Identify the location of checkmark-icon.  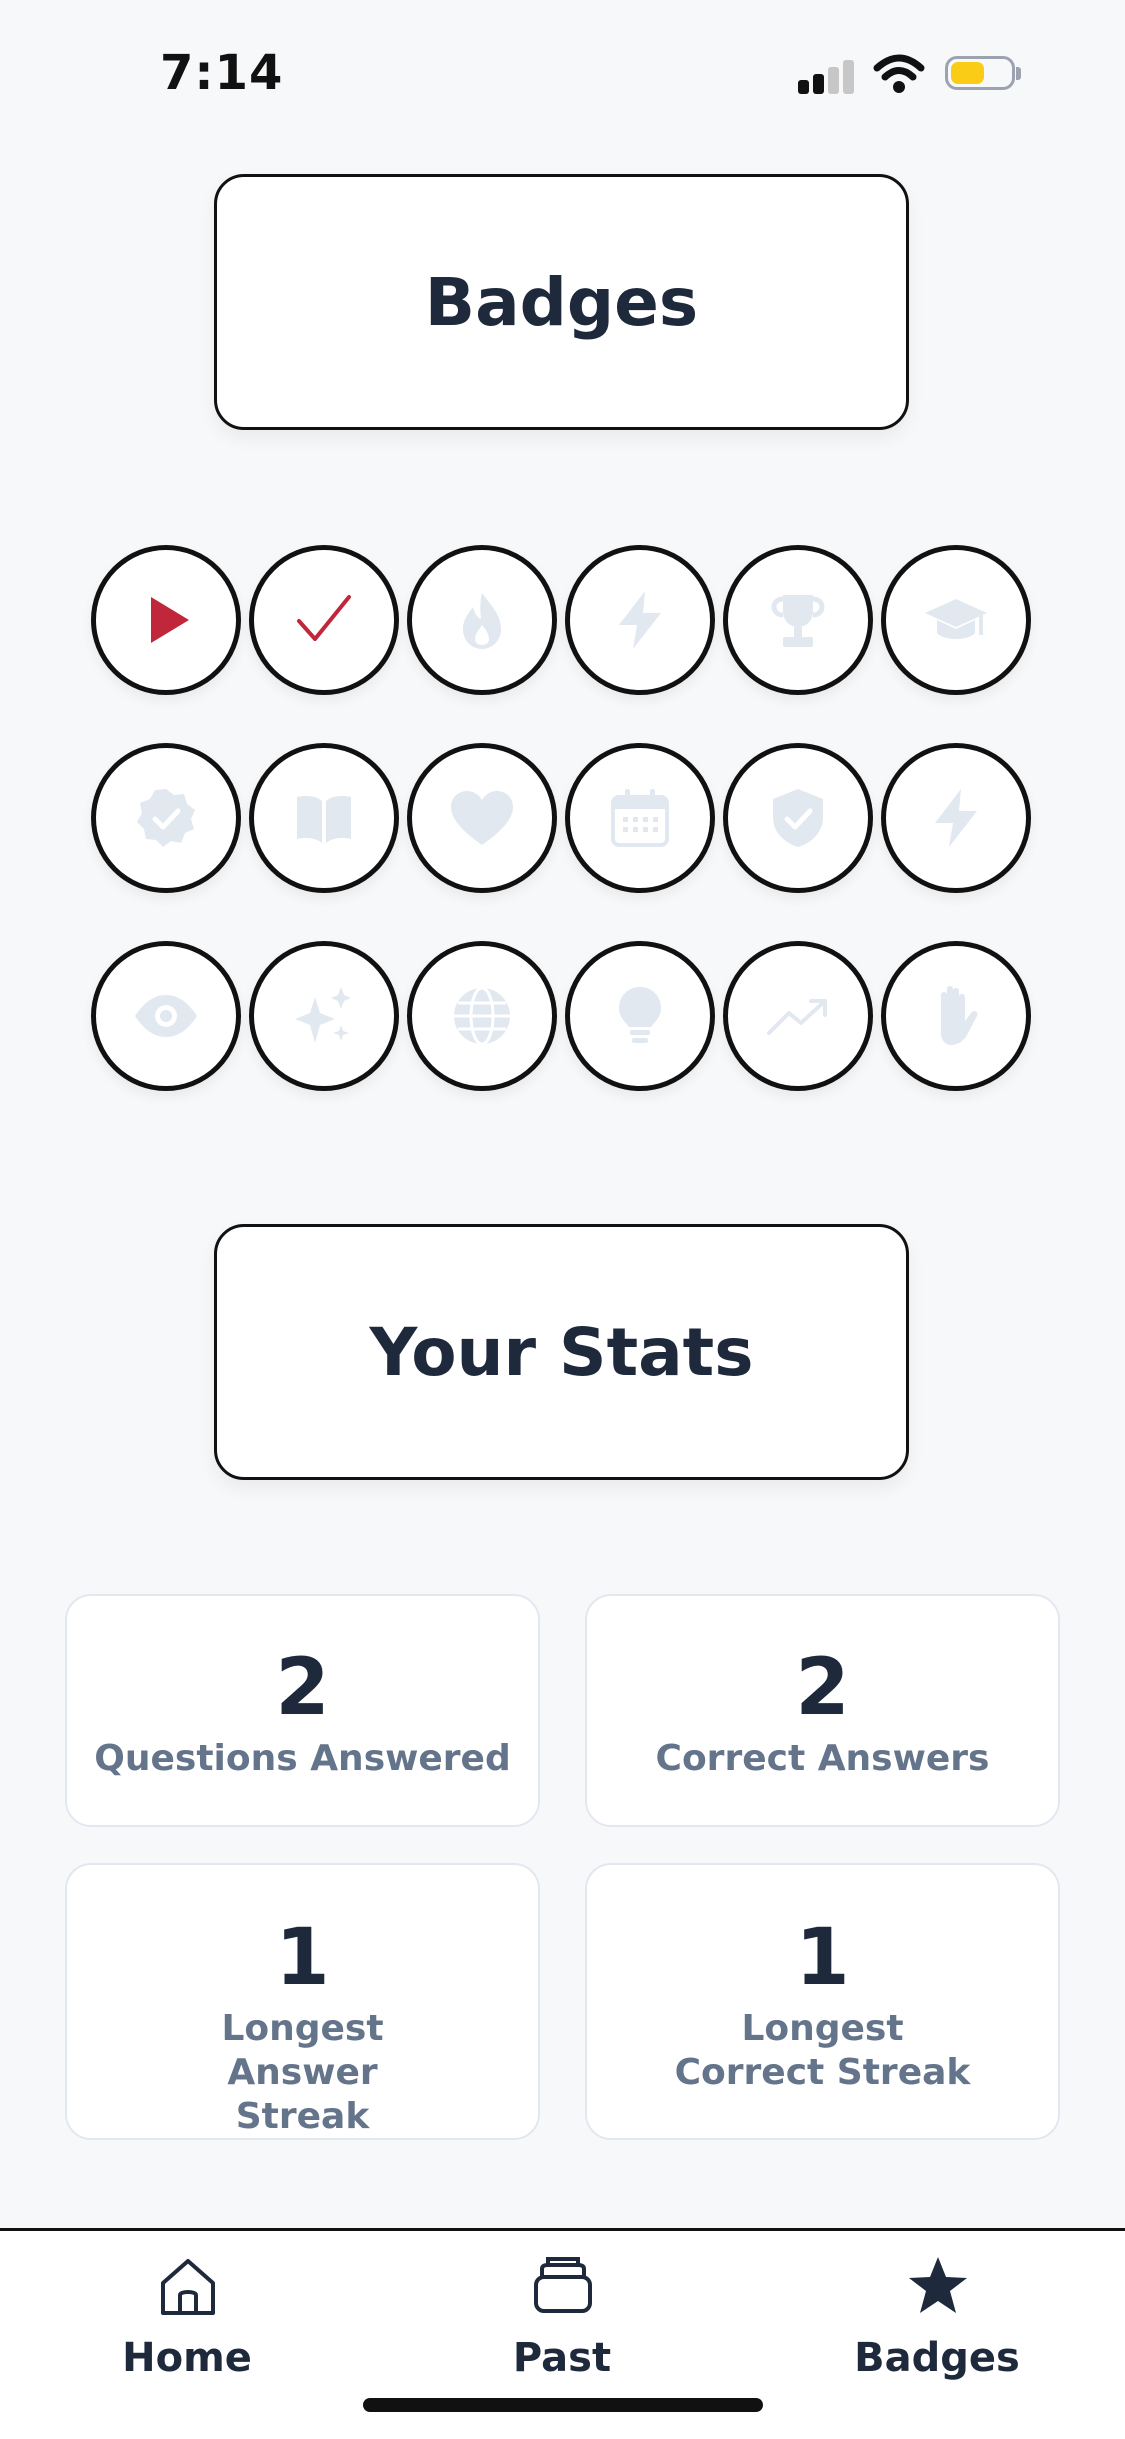
(324, 618).